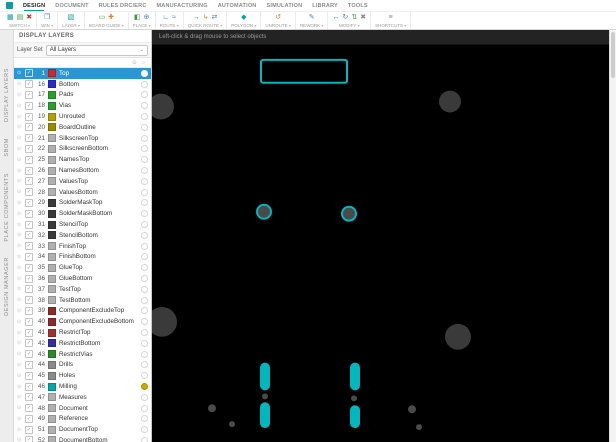 The image size is (616, 442). I want to click on layer-row: ⊙ ✓ 46 Milling, so click(82, 386).